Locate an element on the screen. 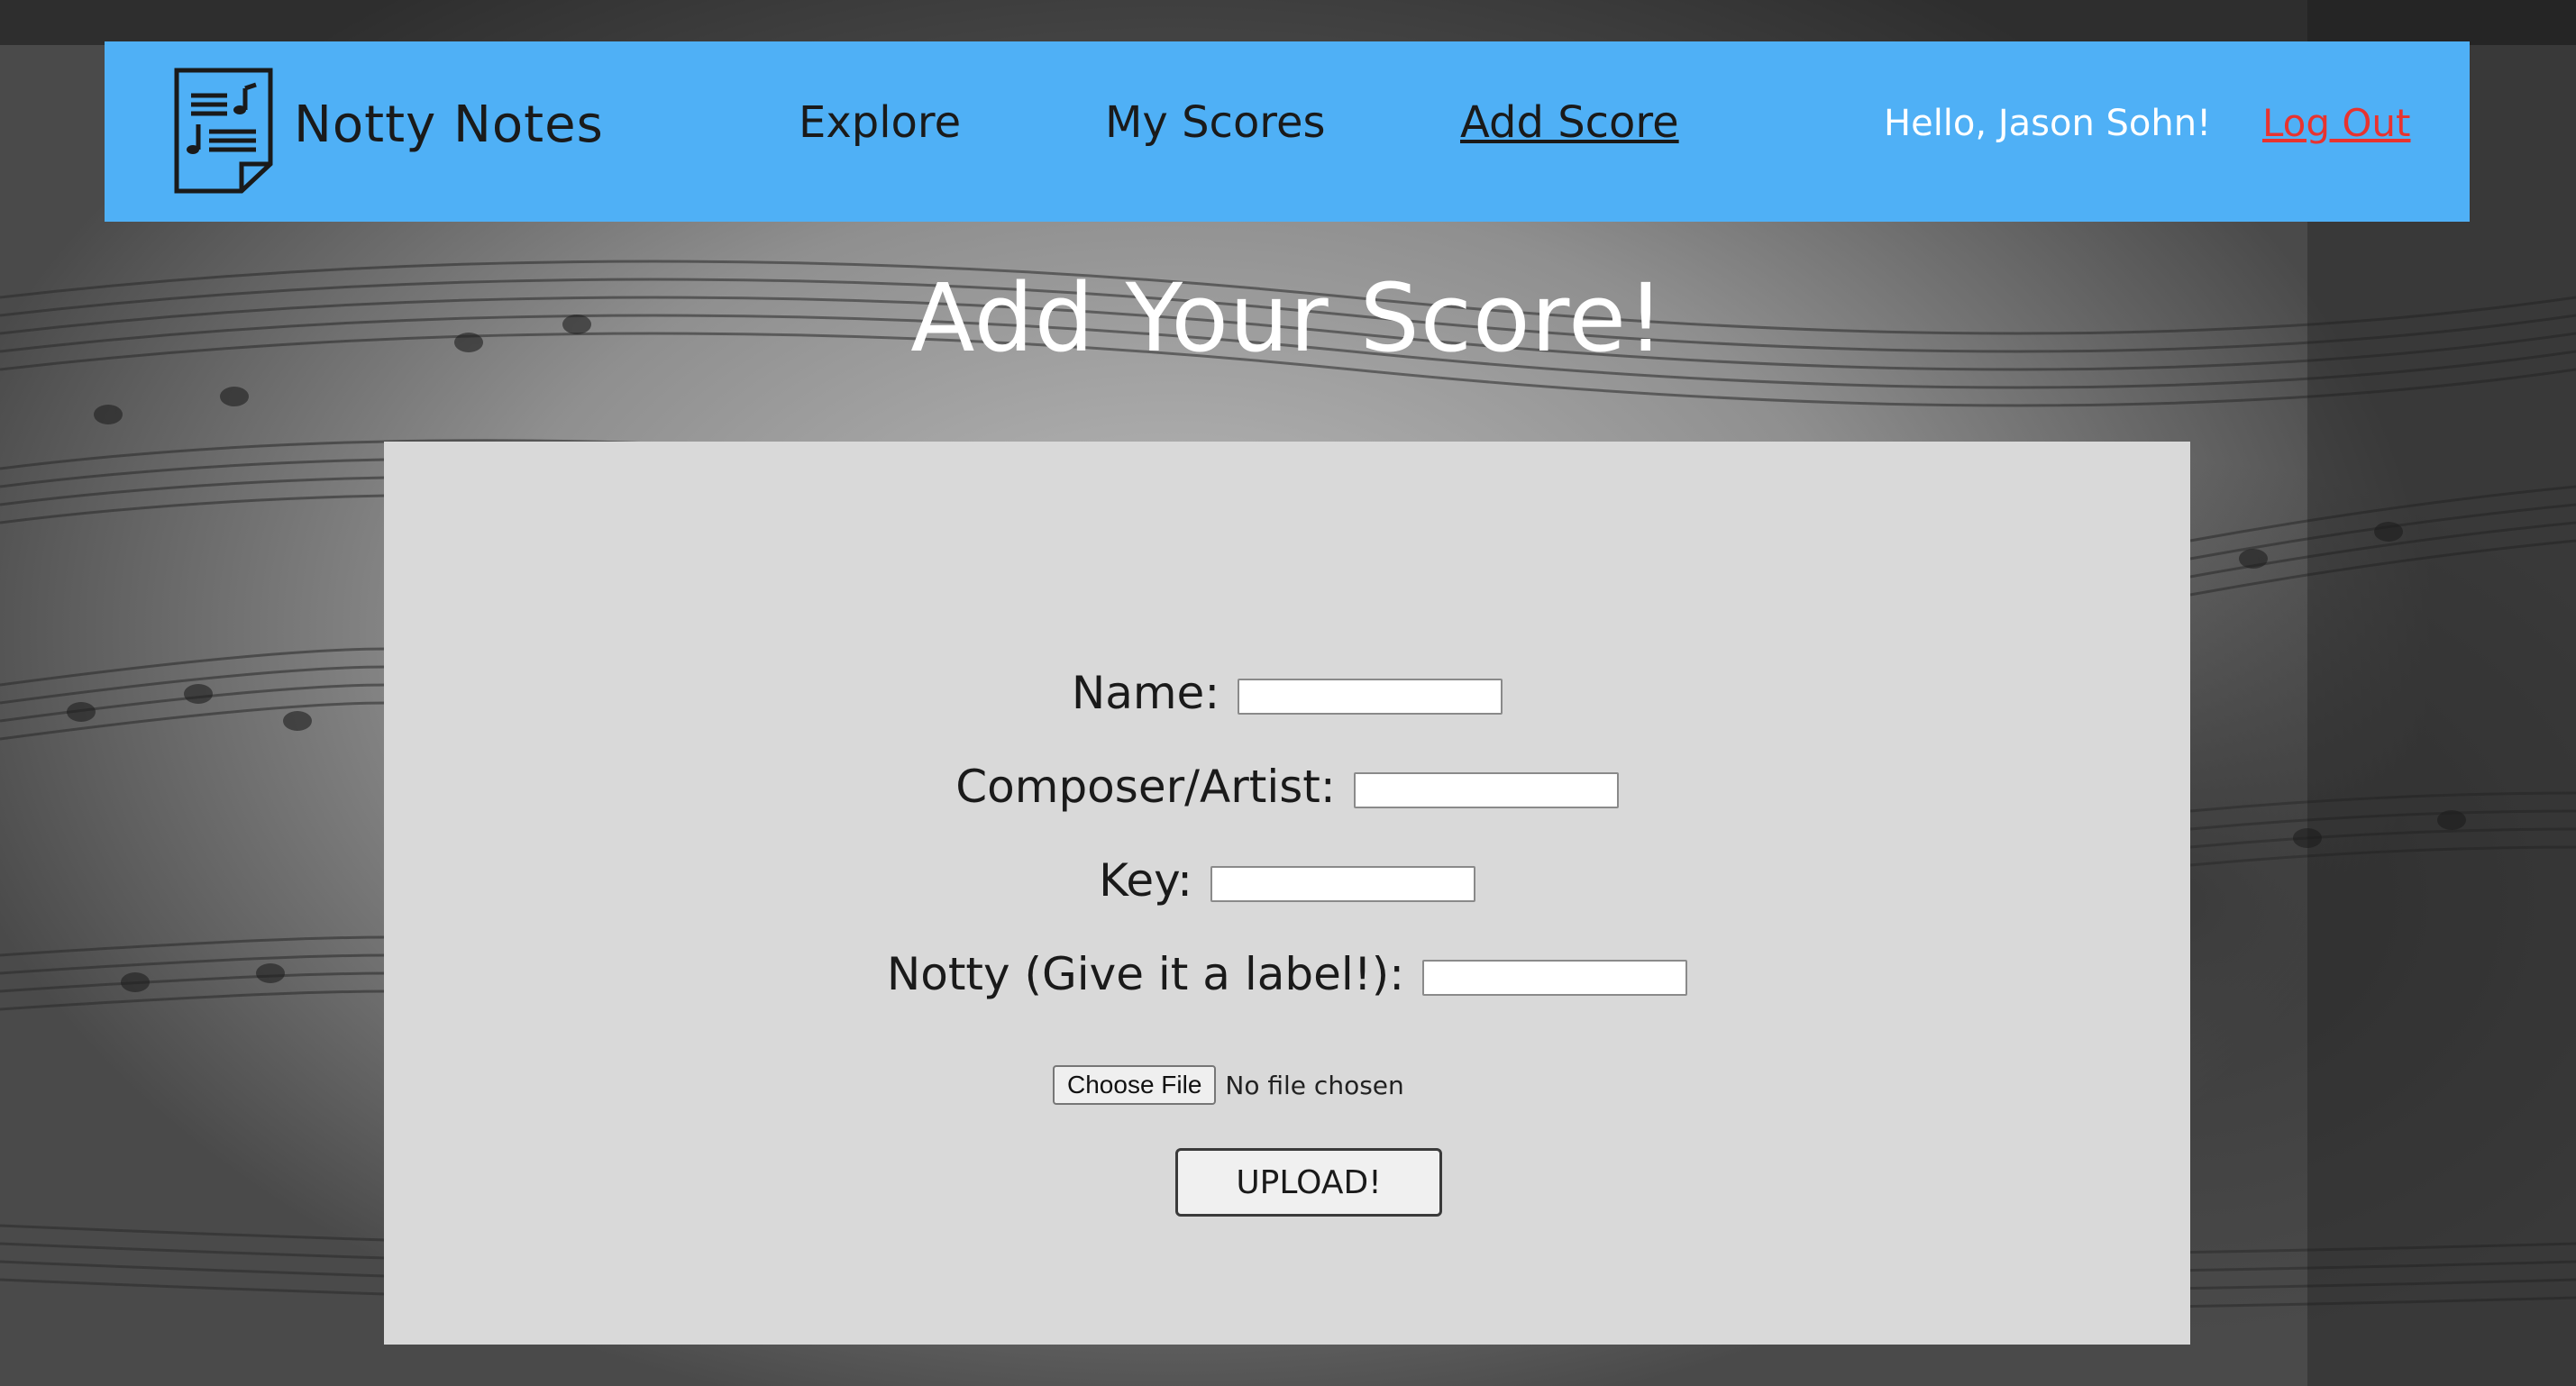  key-label: Key: is located at coordinates (1145, 880).